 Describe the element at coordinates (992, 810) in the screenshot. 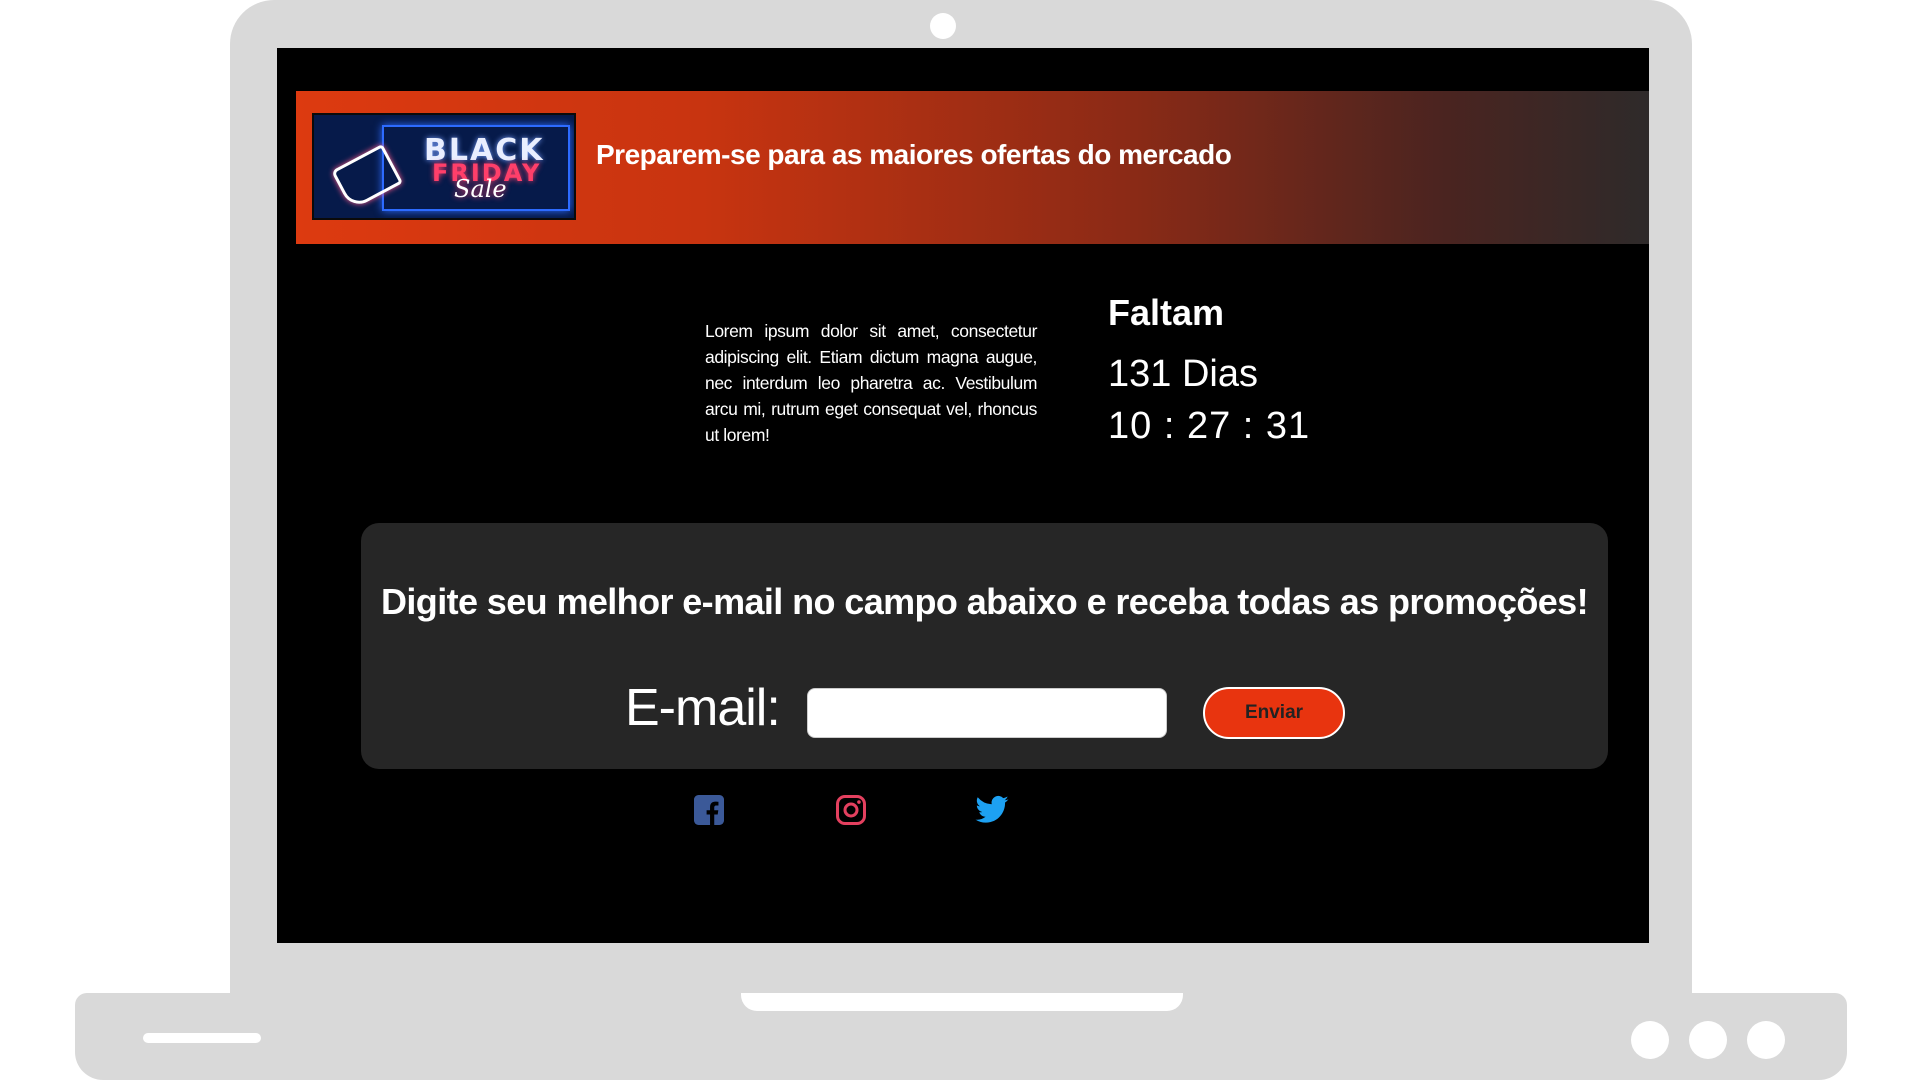

I see `twitter-icon` at that location.